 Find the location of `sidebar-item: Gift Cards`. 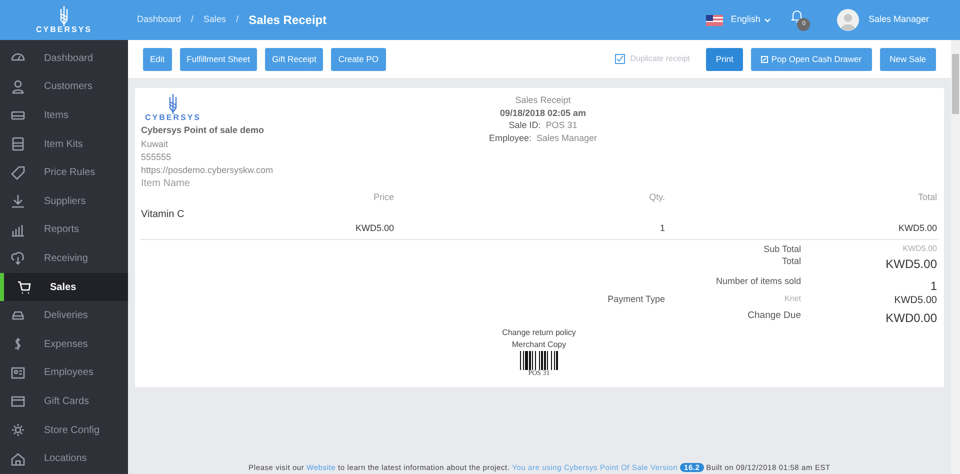

sidebar-item: Gift Cards is located at coordinates (64, 401).